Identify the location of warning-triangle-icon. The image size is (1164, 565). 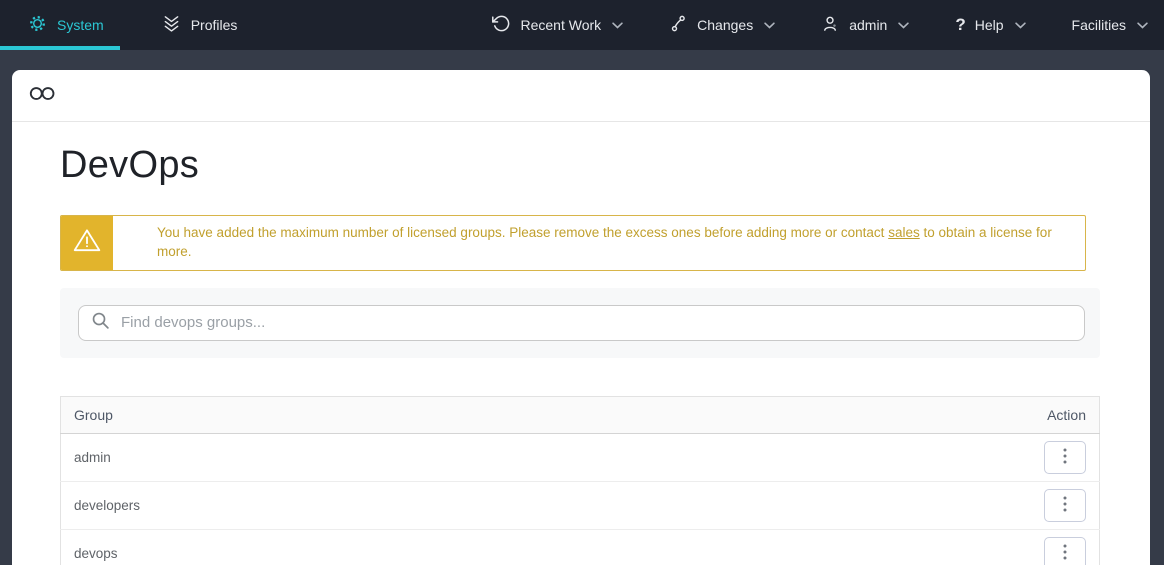
(87, 242).